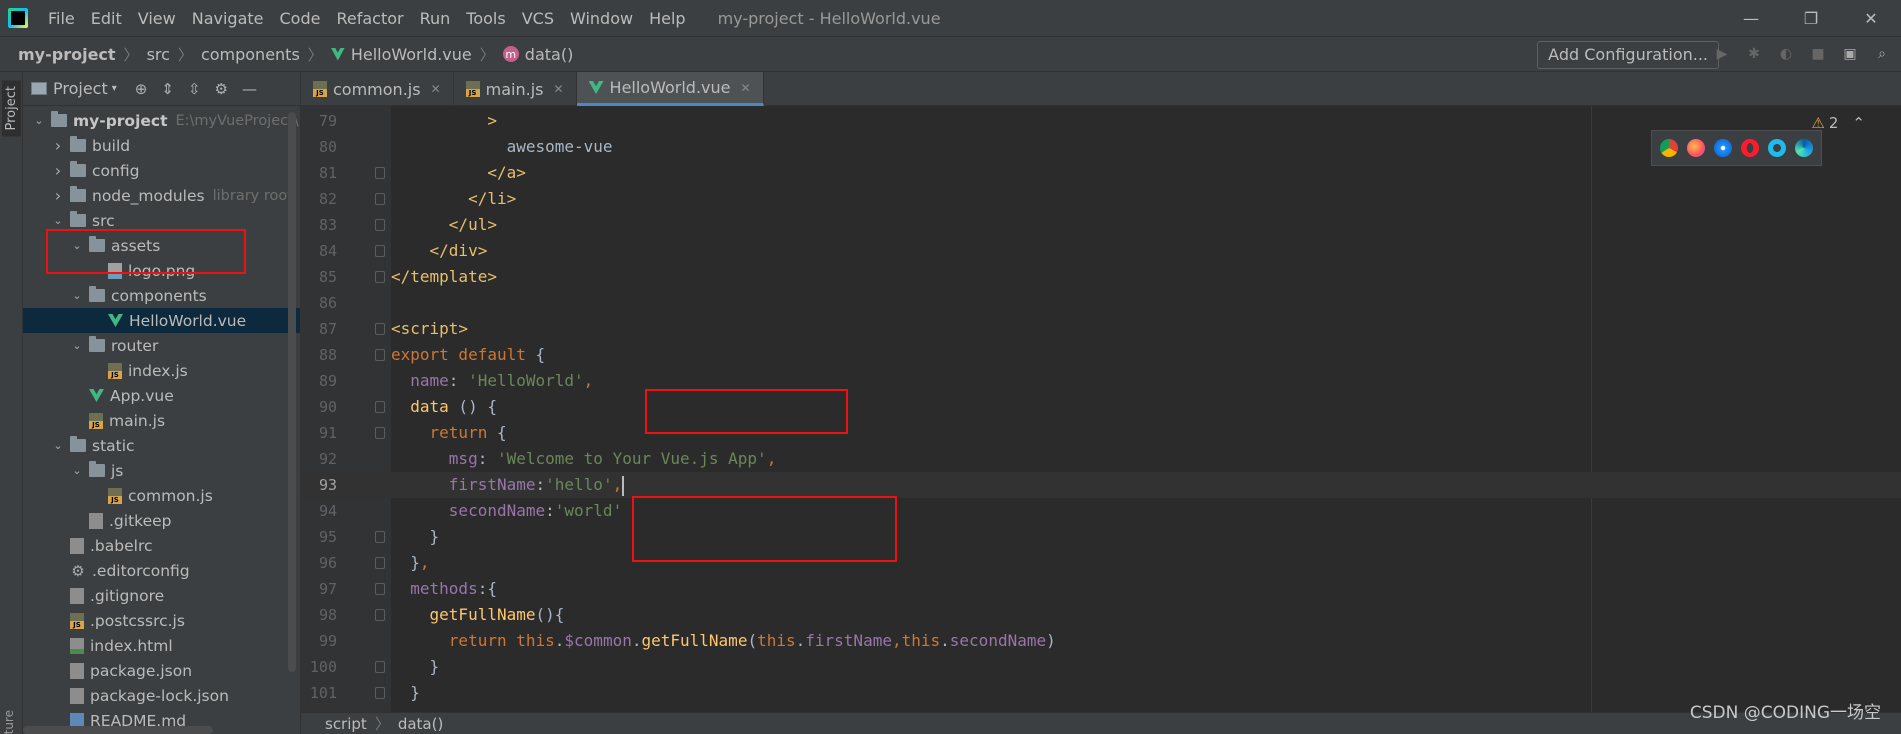 This screenshot has height=734, width=1901. Describe the element at coordinates (1101, 485) in the screenshot. I see `code-line: 93 firstName:'hello',` at that location.